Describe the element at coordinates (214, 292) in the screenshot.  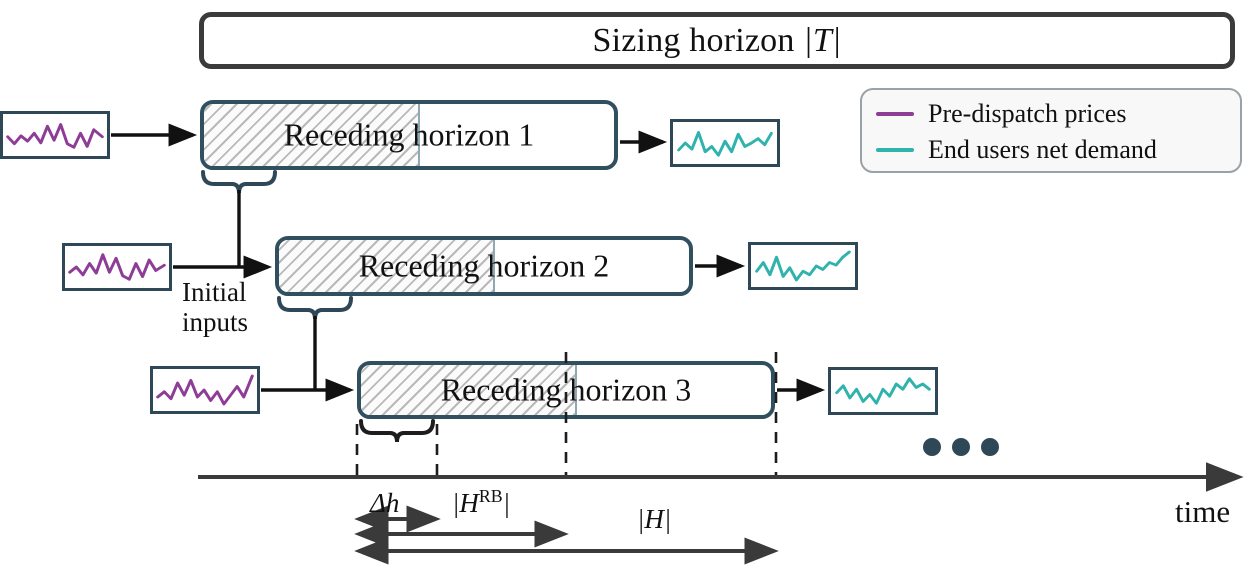
I see `initial-inputs-line-1: Initial` at that location.